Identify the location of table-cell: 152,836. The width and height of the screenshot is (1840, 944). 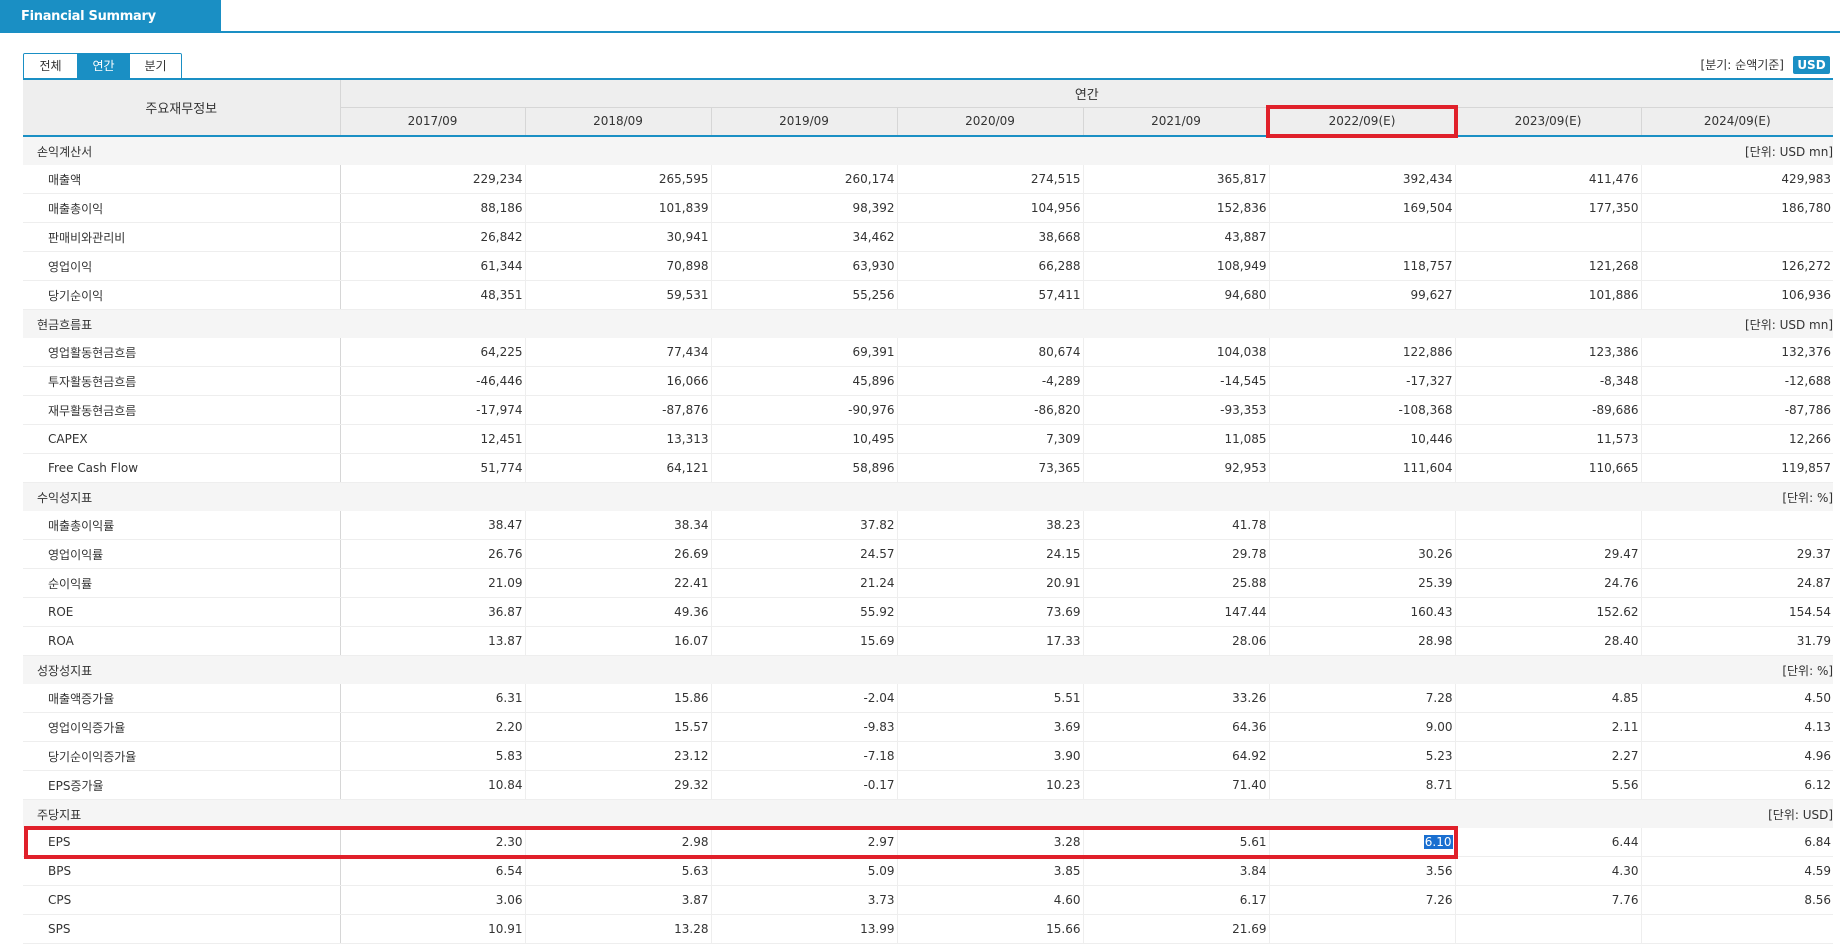
(1176, 208).